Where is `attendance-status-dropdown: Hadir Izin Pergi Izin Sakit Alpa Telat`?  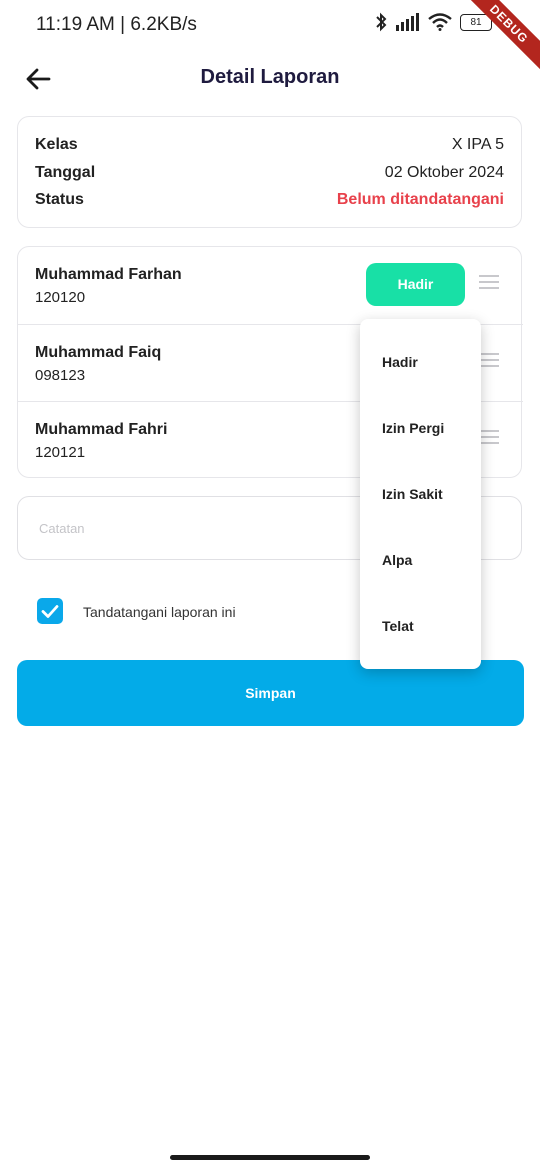 attendance-status-dropdown: Hadir Izin Pergi Izin Sakit Alpa Telat is located at coordinates (420, 494).